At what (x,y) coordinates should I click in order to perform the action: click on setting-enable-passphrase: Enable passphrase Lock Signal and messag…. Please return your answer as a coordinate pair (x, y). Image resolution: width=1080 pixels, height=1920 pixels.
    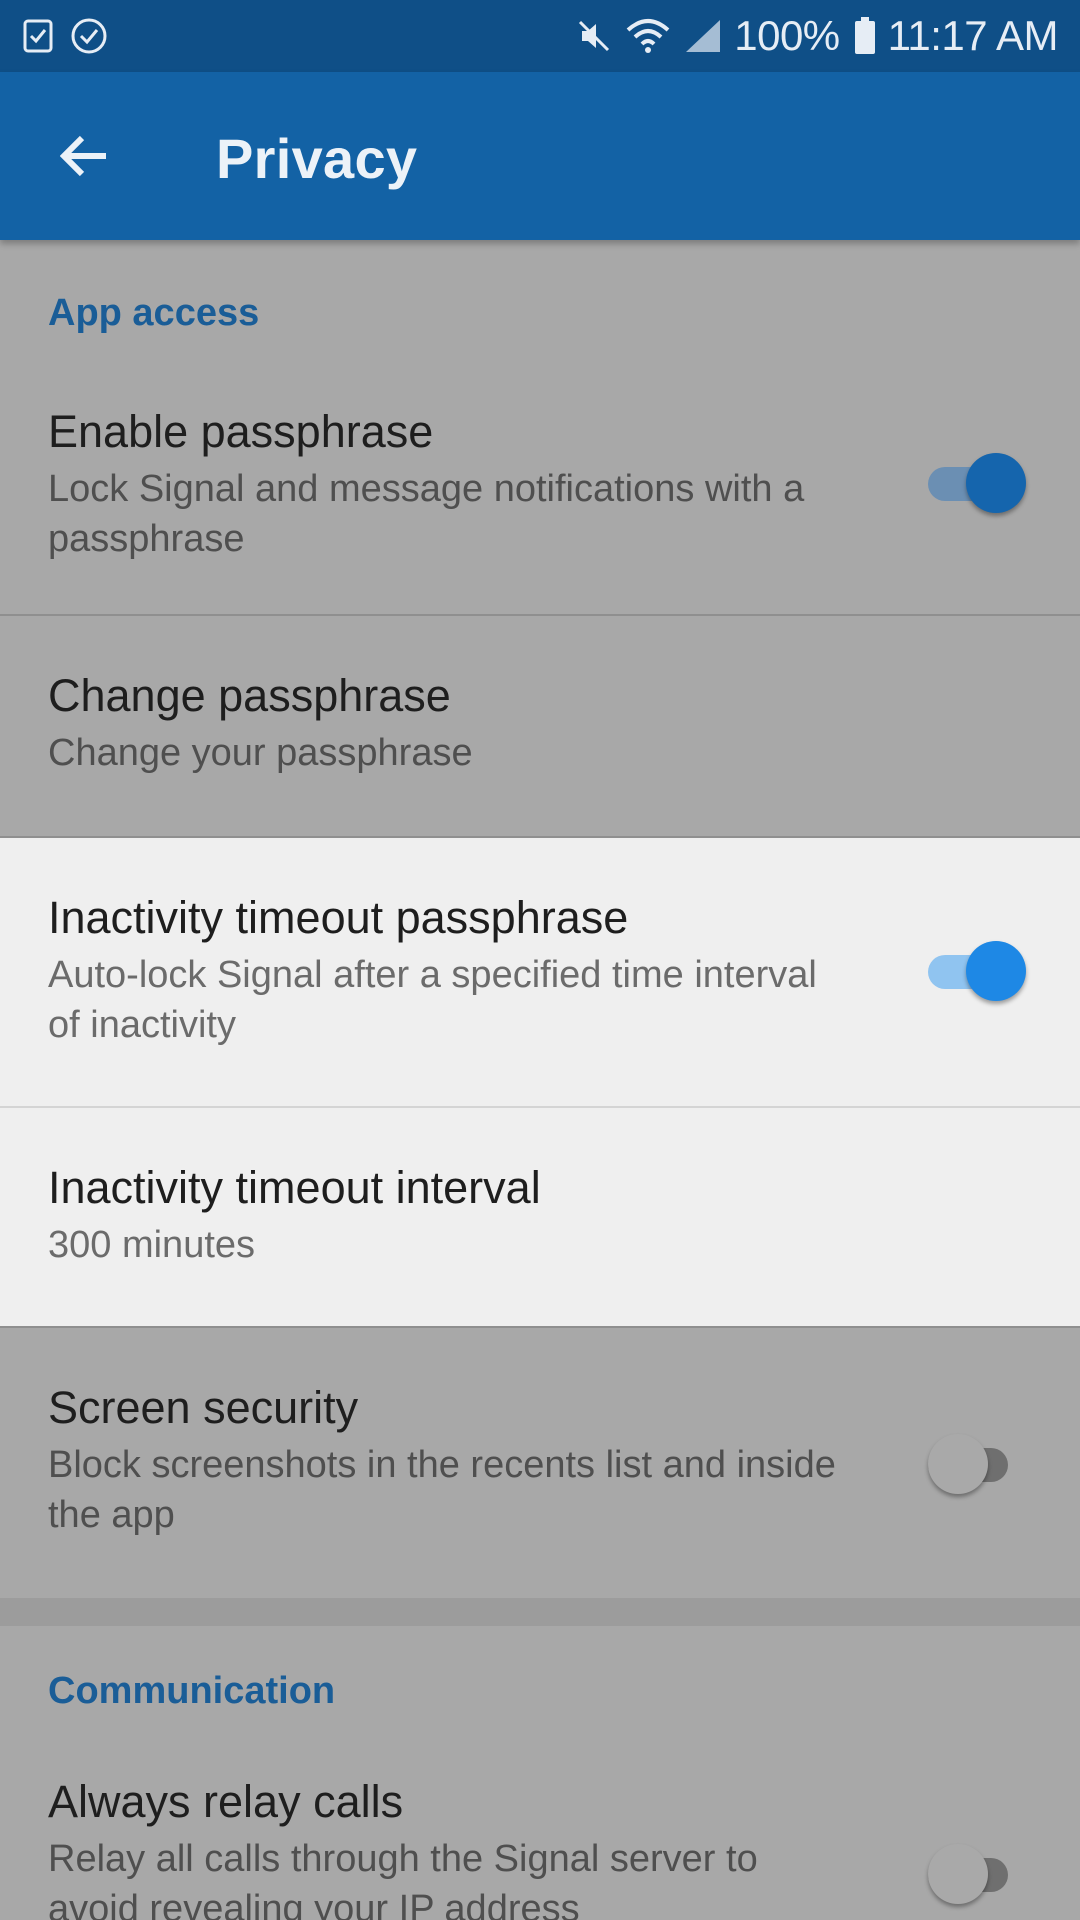
    Looking at the image, I should click on (540, 507).